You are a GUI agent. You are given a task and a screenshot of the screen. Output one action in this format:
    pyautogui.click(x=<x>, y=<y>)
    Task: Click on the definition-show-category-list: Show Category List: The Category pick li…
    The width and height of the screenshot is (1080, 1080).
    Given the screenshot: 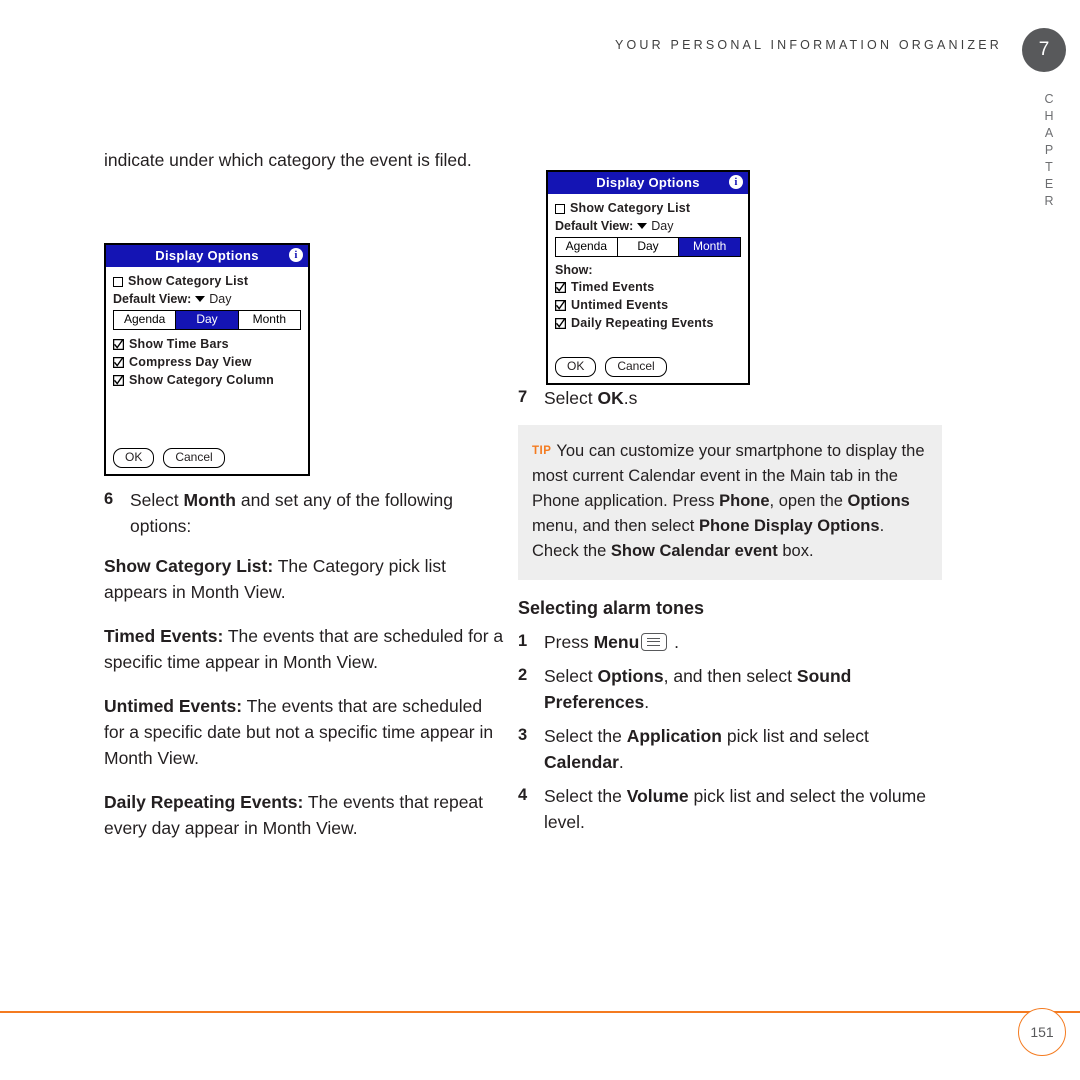 What is the action you would take?
    pyautogui.click(x=304, y=579)
    